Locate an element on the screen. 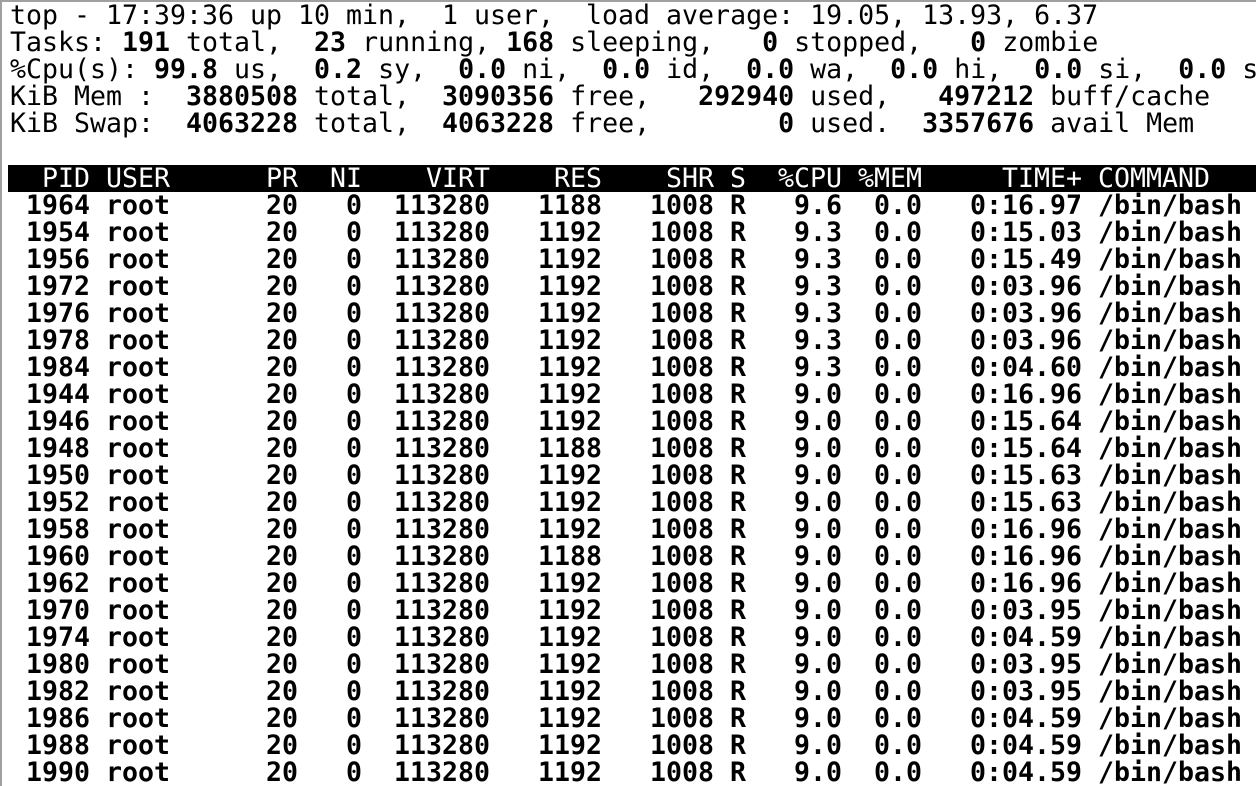  column-header-mem: %MEM is located at coordinates (889, 178).